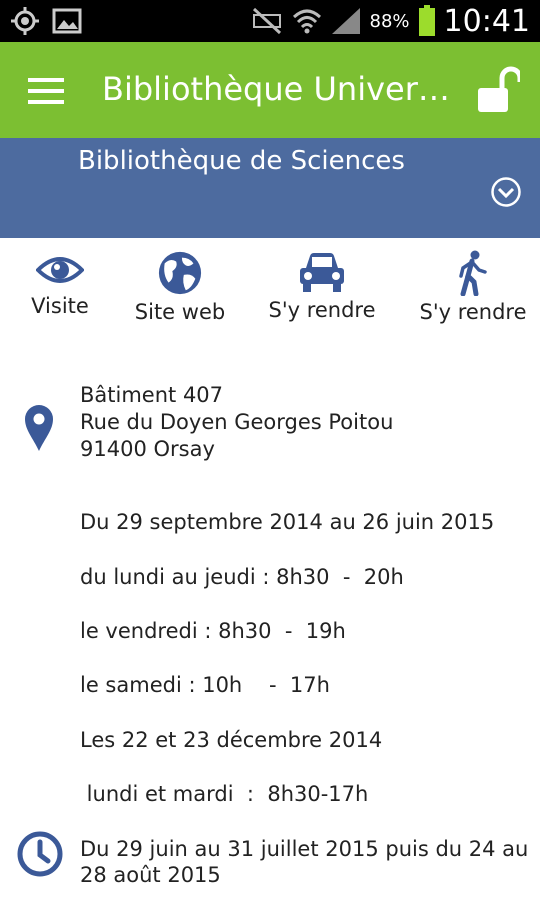 This screenshot has height=900, width=540. I want to click on status-bar: 88% 10:41, so click(270, 21).